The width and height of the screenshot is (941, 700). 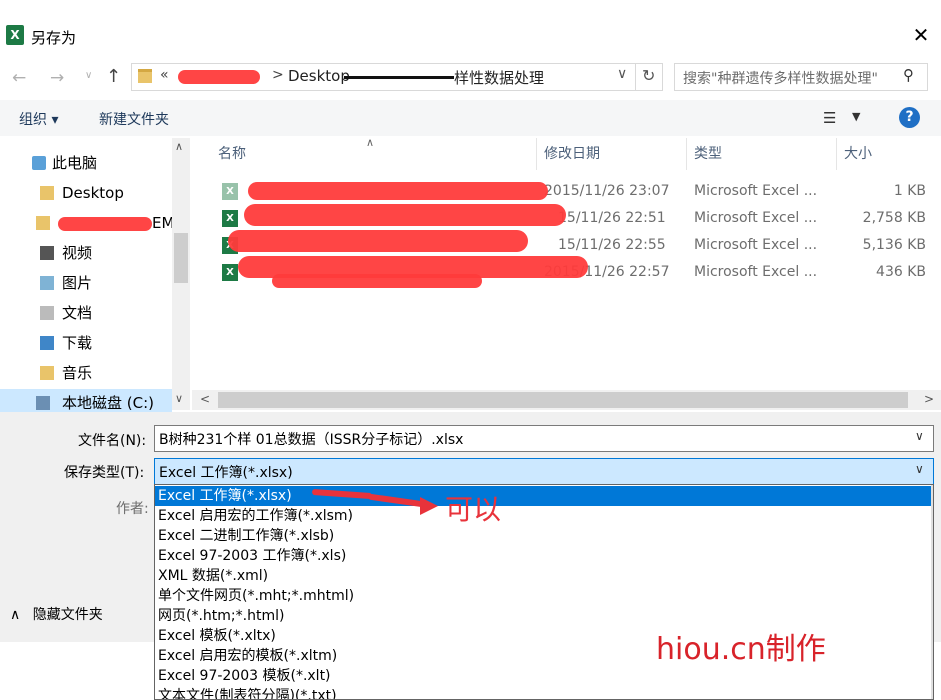 I want to click on drive-icon, so click(x=43, y=403).